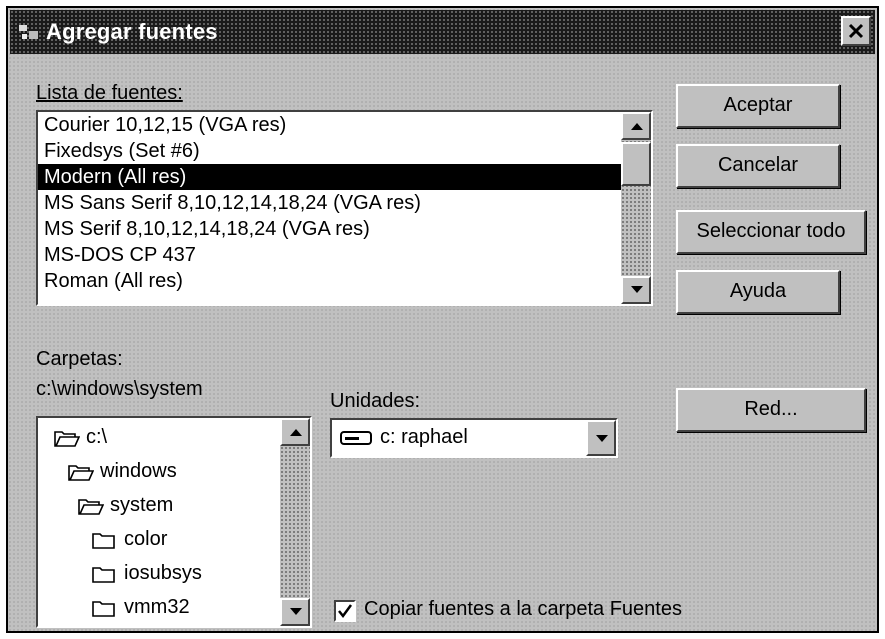 Image resolution: width=885 pixels, height=639 pixels. What do you see at coordinates (356, 438) in the screenshot?
I see `drive-icon` at bounding box center [356, 438].